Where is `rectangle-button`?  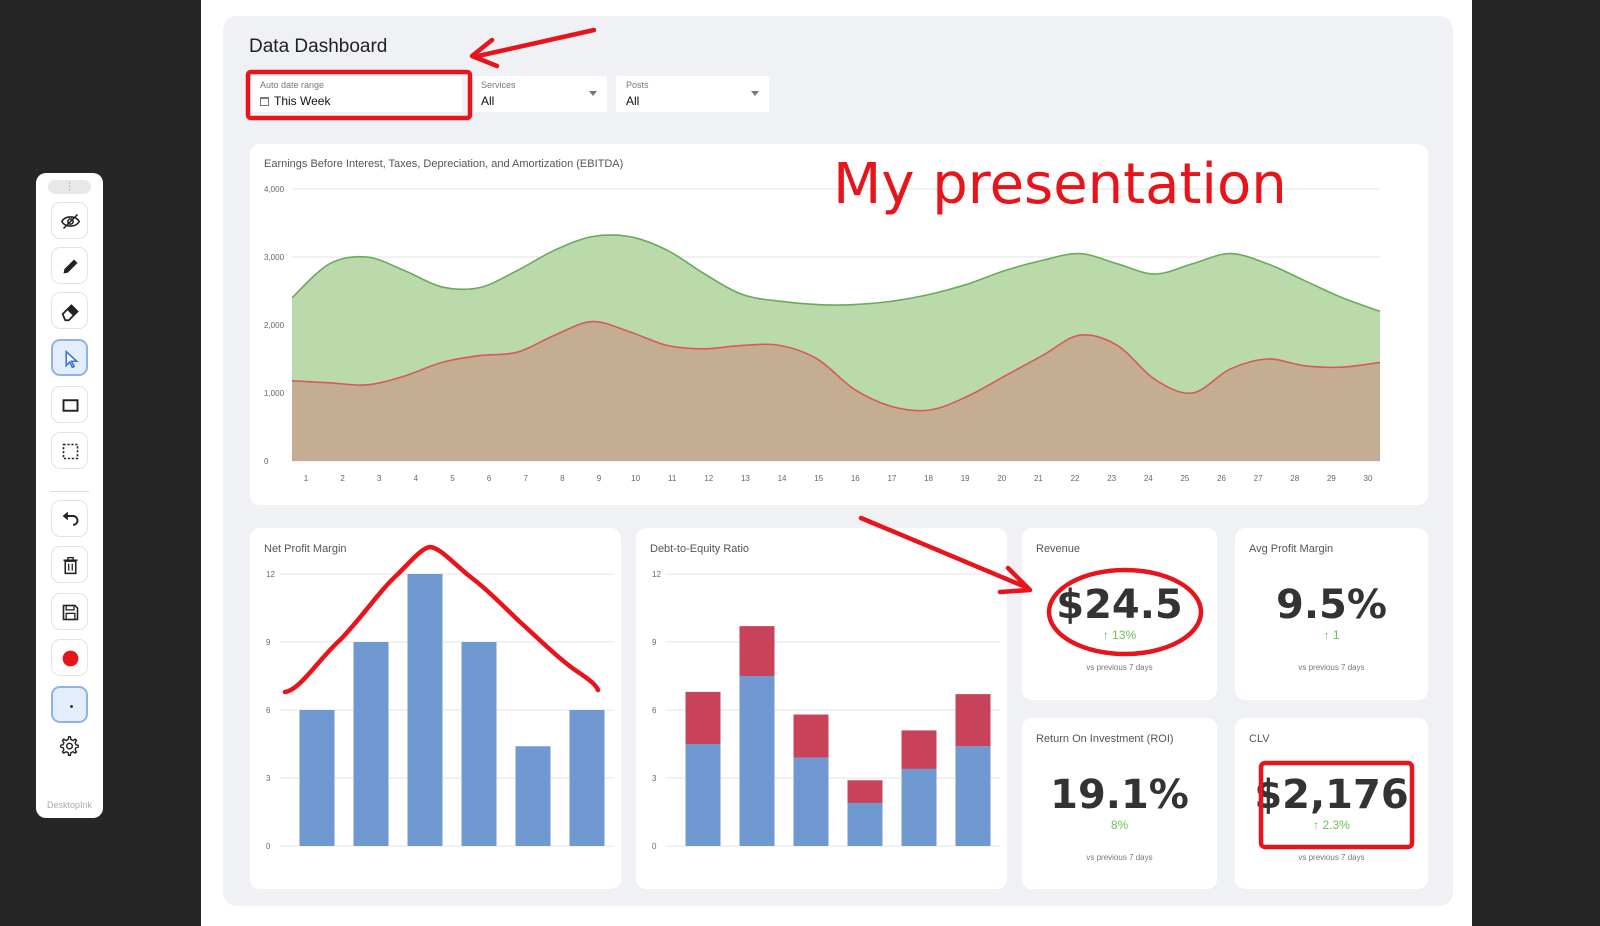 rectangle-button is located at coordinates (69, 404).